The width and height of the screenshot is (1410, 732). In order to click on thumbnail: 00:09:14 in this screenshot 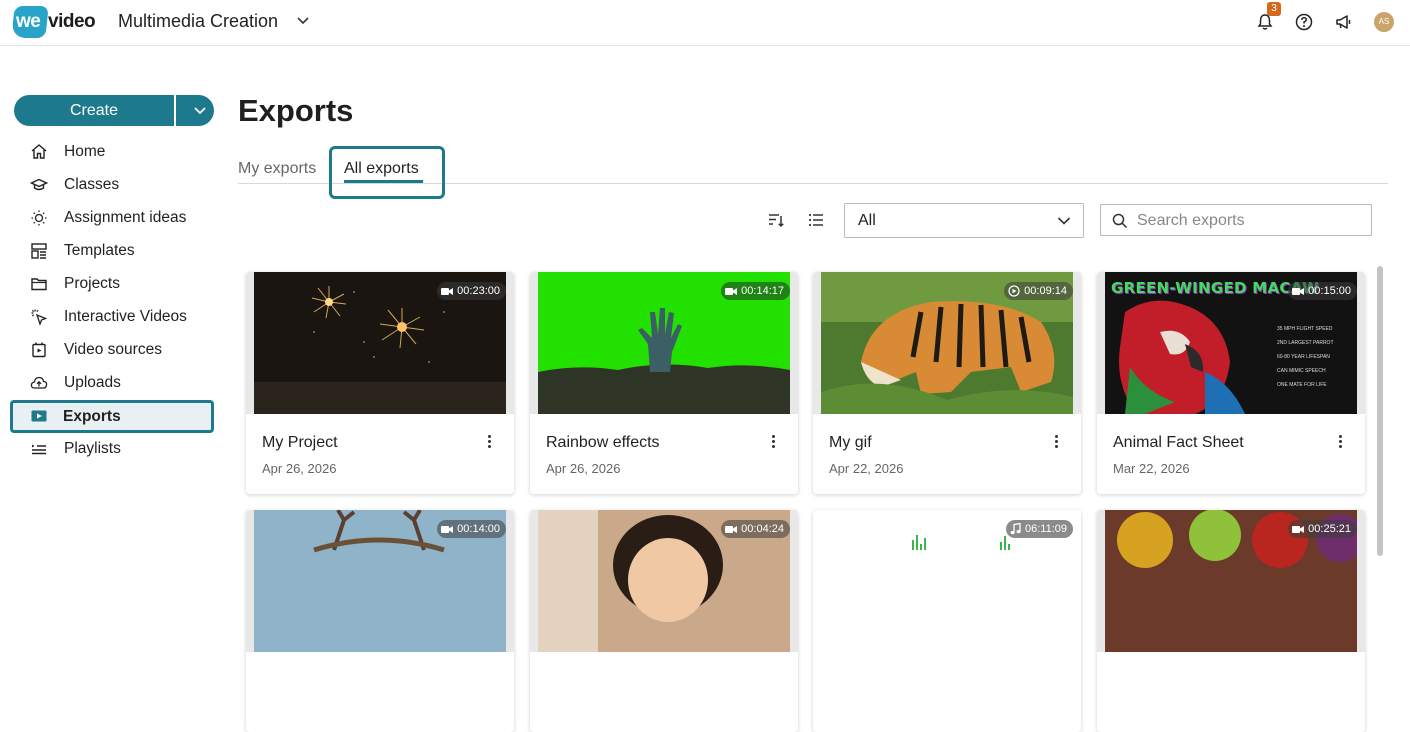, I will do `click(947, 343)`.